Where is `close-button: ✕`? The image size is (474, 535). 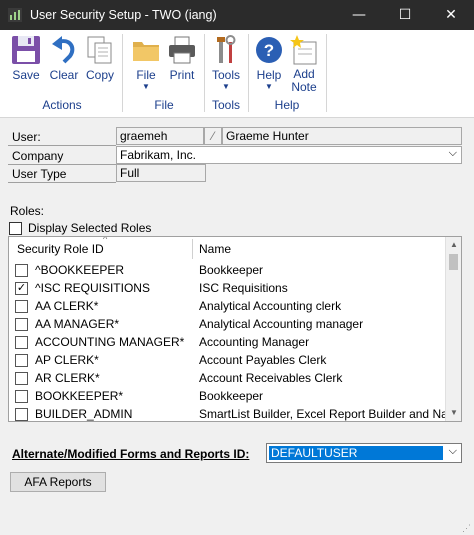
close-button: ✕ is located at coordinates (451, 15).